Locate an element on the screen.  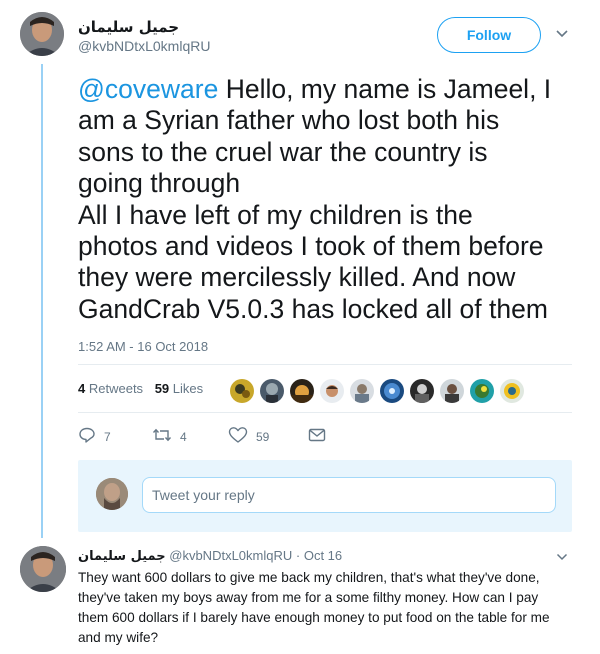
retweet-count: 4 is located at coordinates (183, 436).